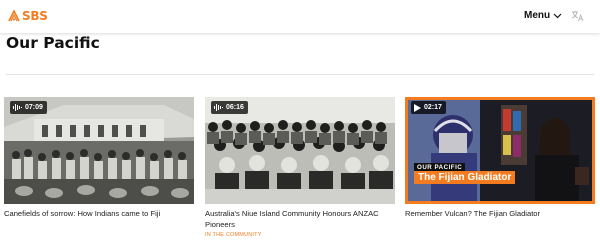 The width and height of the screenshot is (600, 246). Describe the element at coordinates (300, 74) in the screenshot. I see `section-divider` at that location.